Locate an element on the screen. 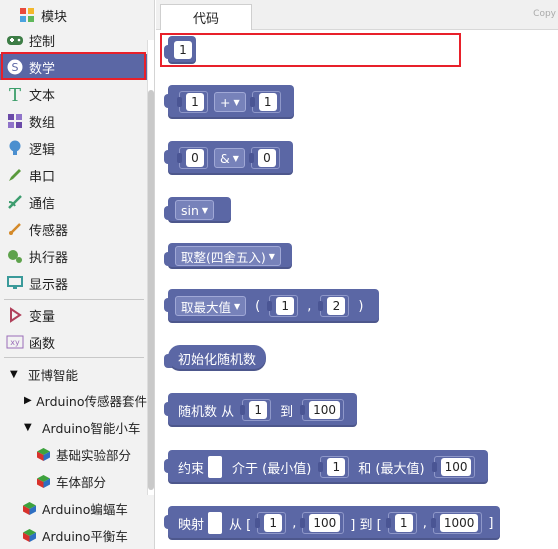  sidebar-item-label: 逻辑 is located at coordinates (42, 150).